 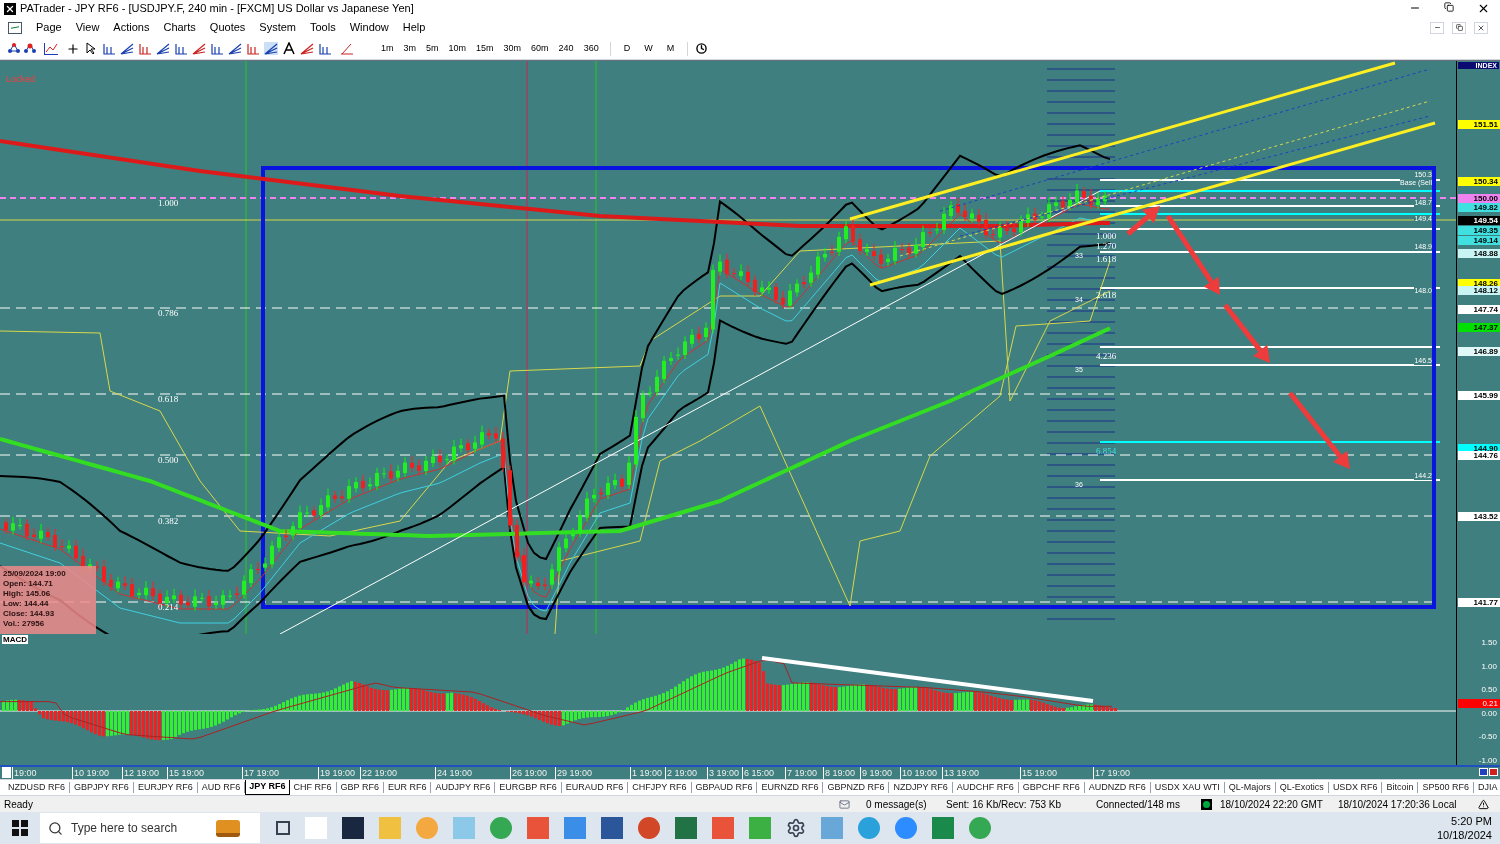 I want to click on price-label: 144.76, so click(x=1479, y=456).